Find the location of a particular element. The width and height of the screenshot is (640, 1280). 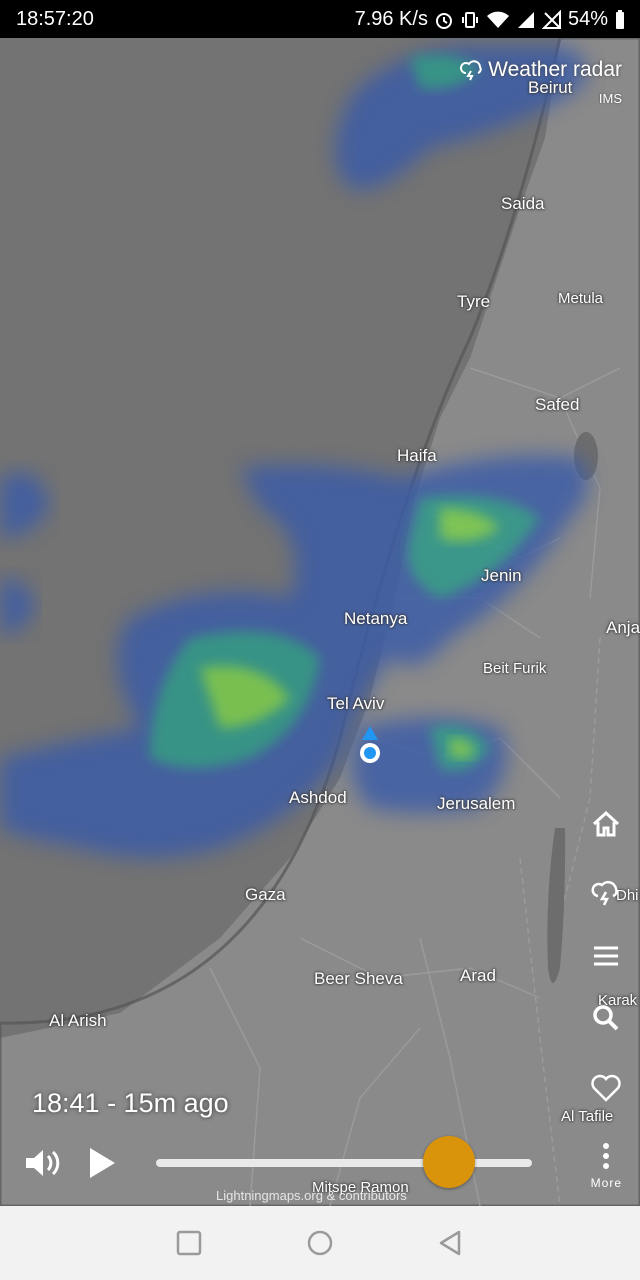

search-button is located at coordinates (606, 1018).